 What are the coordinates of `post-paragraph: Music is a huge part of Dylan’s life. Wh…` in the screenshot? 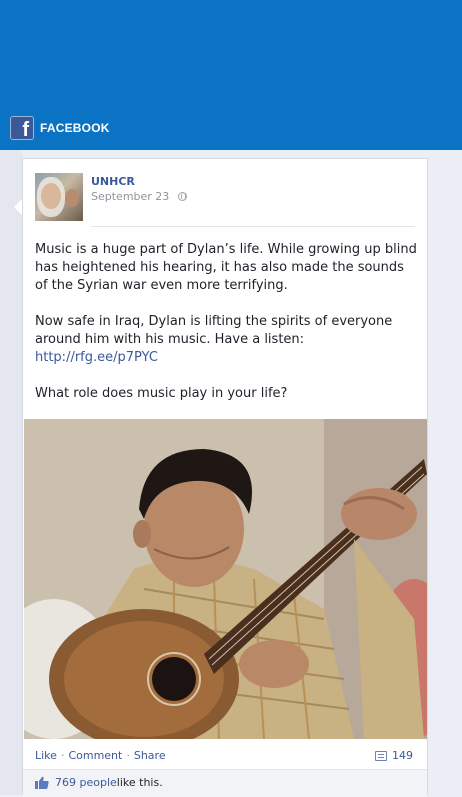 It's located at (226, 267).